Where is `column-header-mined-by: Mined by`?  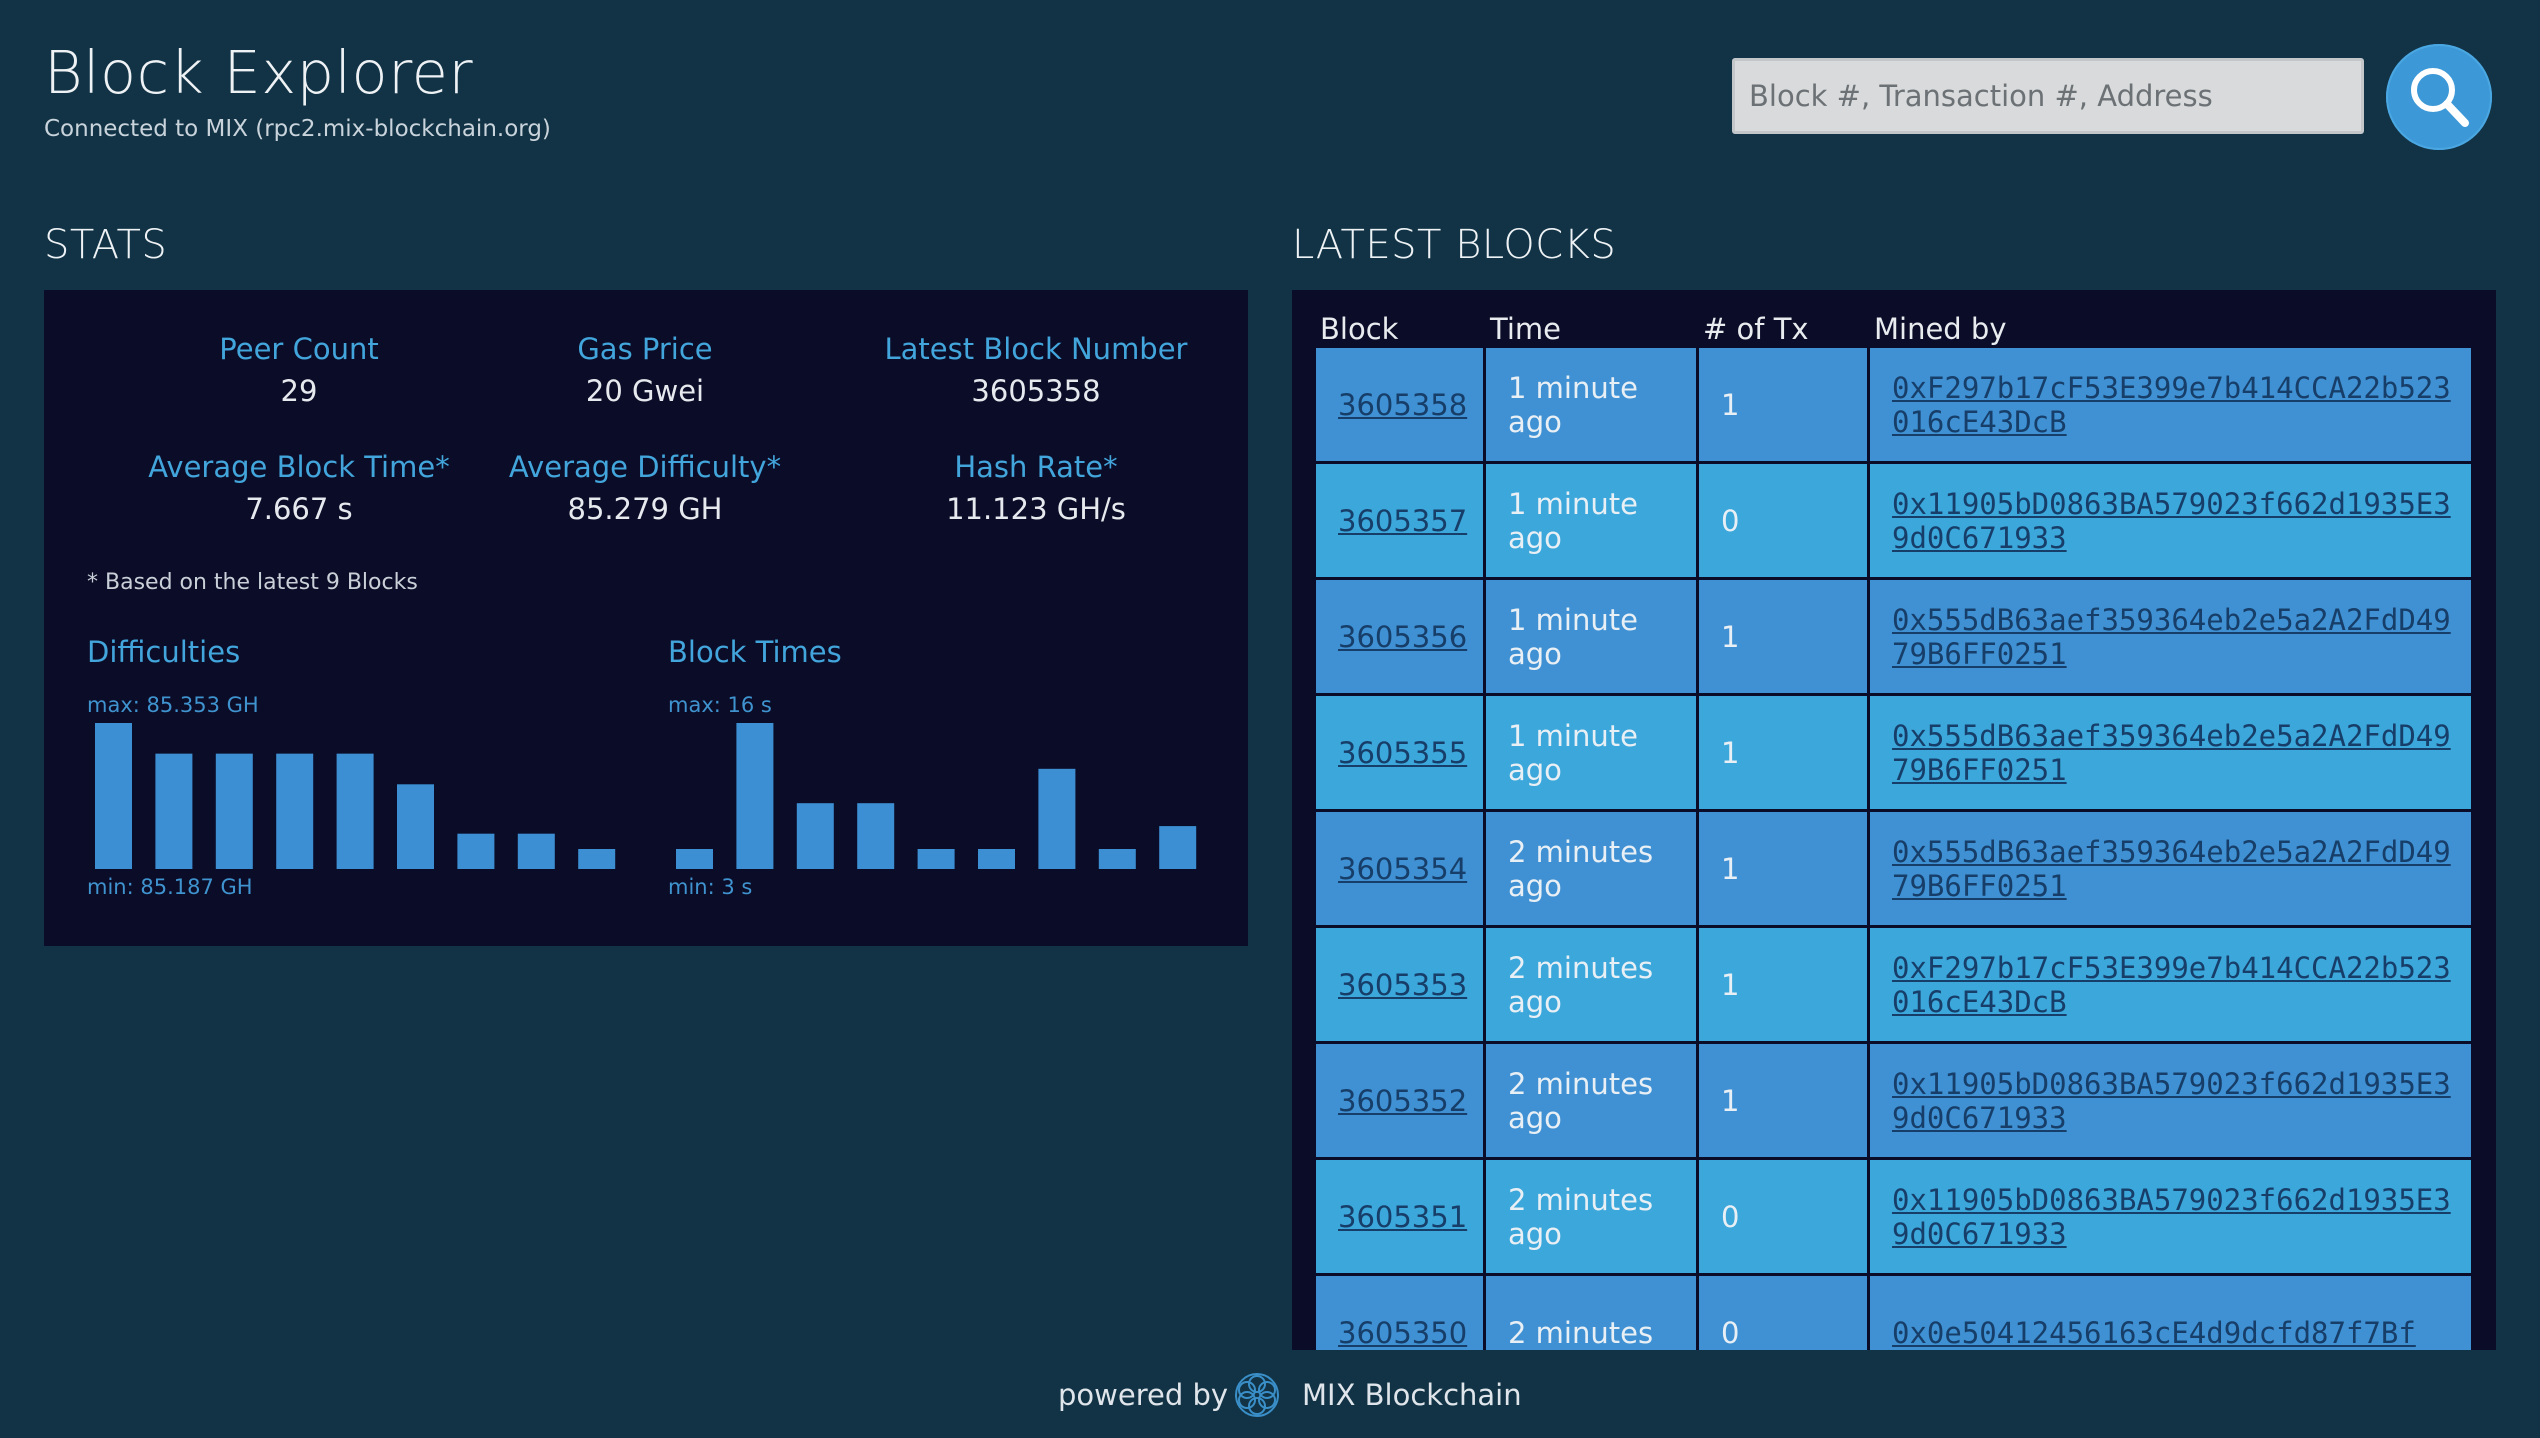
column-header-mined-by: Mined by is located at coordinates (1940, 329).